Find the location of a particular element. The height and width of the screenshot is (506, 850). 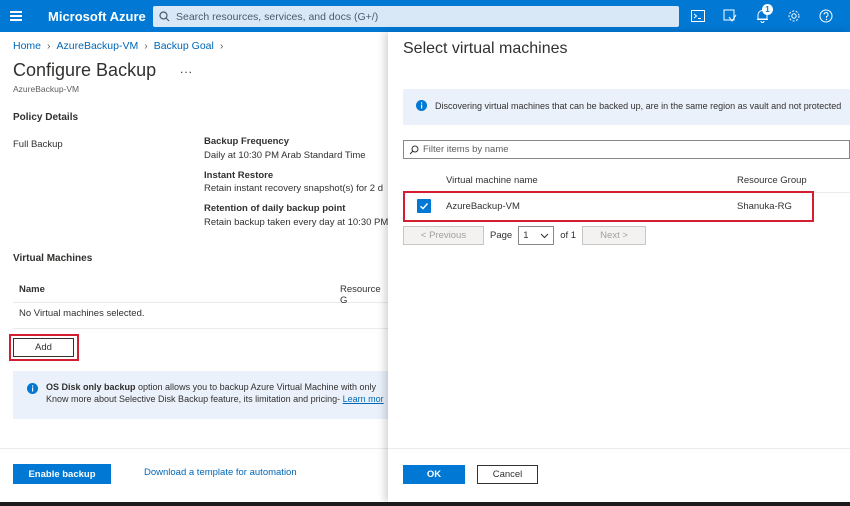

vm-col-name: Name is located at coordinates (32, 289).